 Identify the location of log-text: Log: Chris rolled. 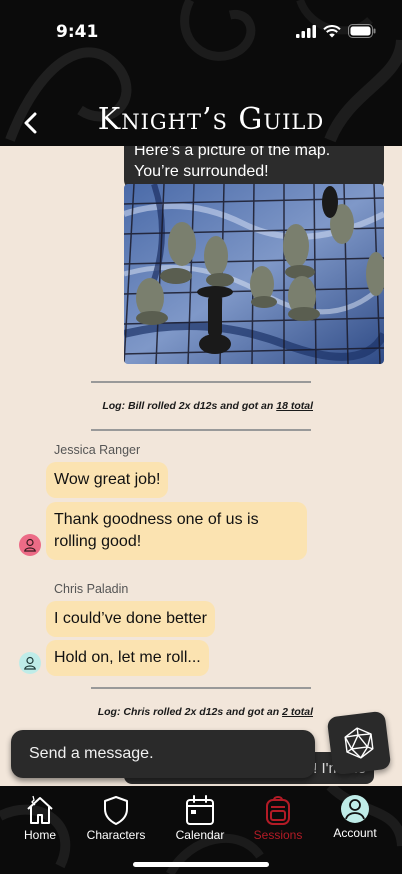
(141, 712).